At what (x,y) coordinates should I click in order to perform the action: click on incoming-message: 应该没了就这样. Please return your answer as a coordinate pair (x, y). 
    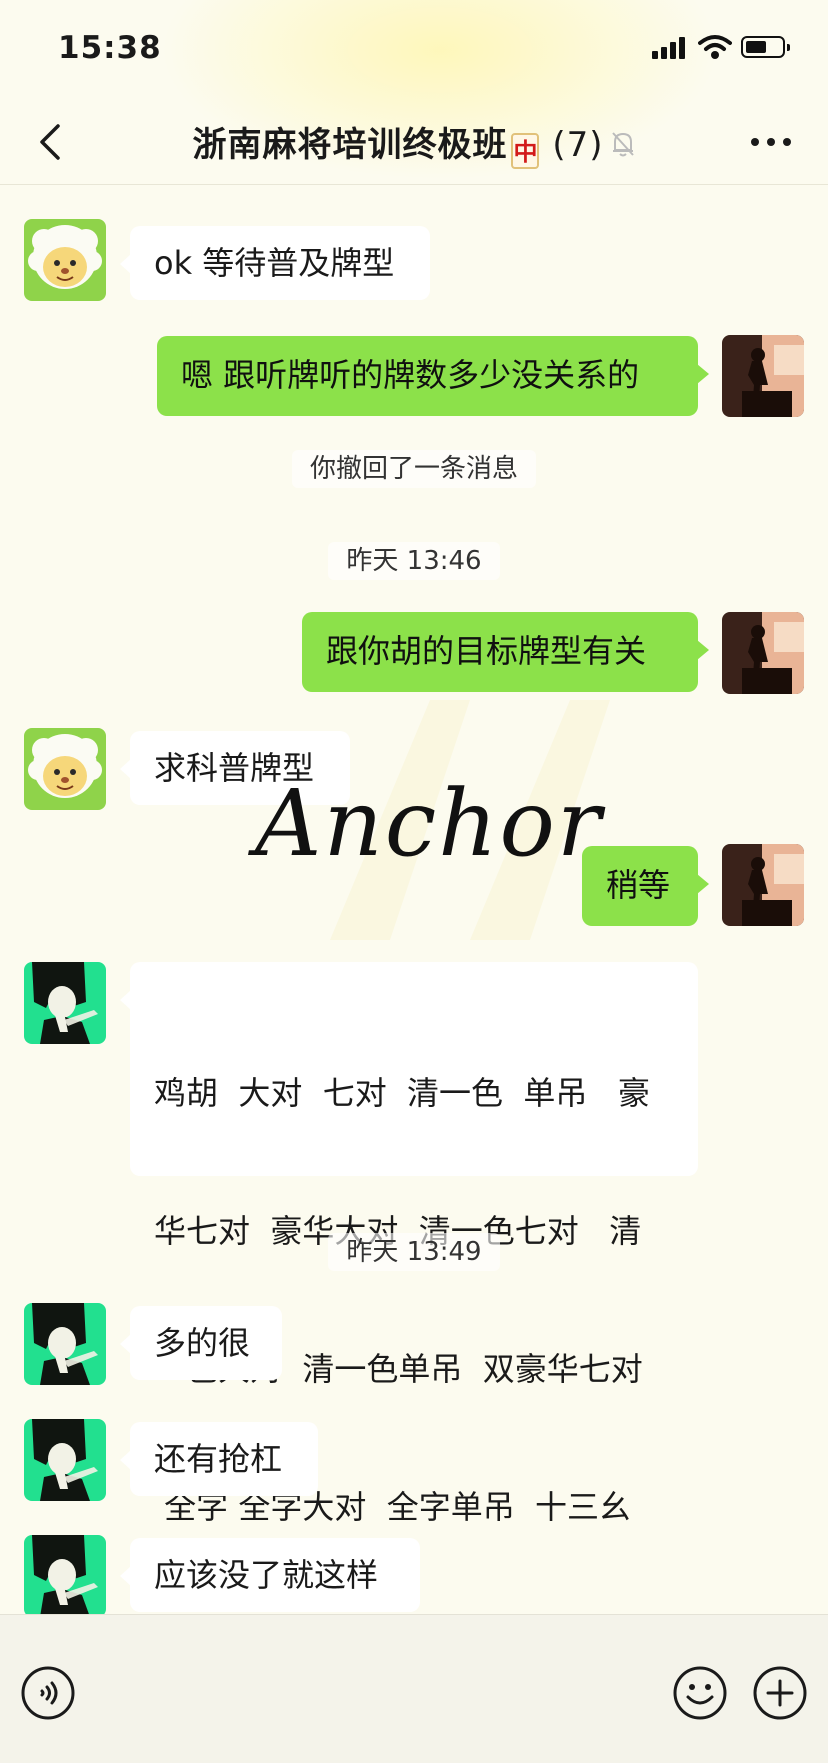
    Looking at the image, I should click on (270, 1575).